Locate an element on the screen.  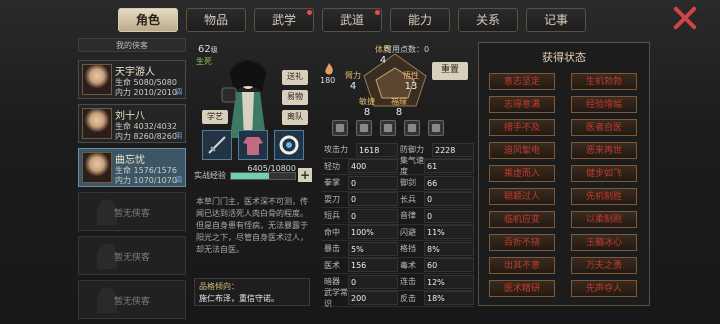
status-effect-button: 先声夺人 is located at coordinates (604, 288).